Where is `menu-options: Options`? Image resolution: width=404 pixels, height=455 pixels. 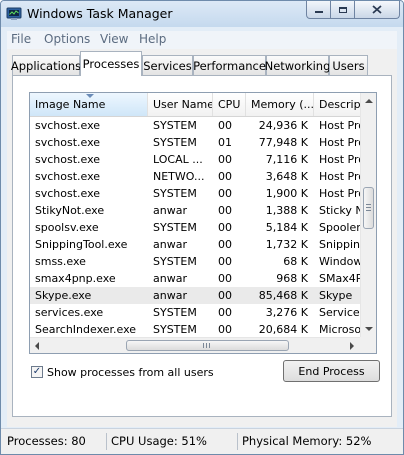 menu-options: Options is located at coordinates (67, 39).